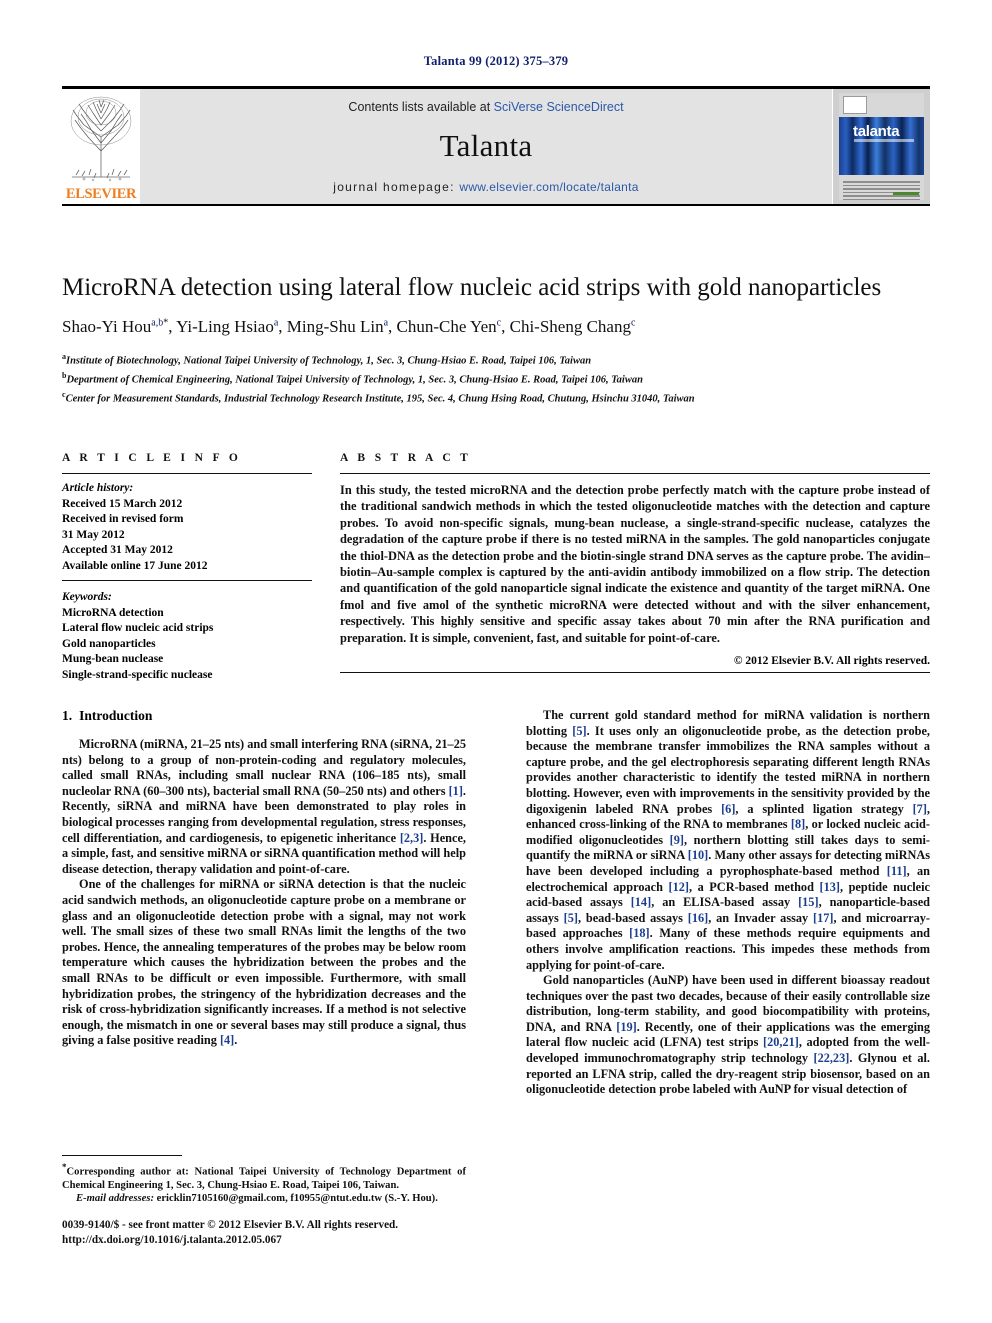 This screenshot has height=1323, width=992. I want to click on elsevier-tree-icon, so click(101, 139).